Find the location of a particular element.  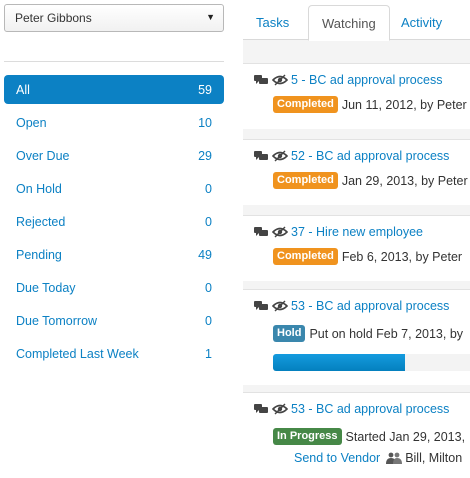

filter-rejected: Rejected 0 is located at coordinates (114, 221).